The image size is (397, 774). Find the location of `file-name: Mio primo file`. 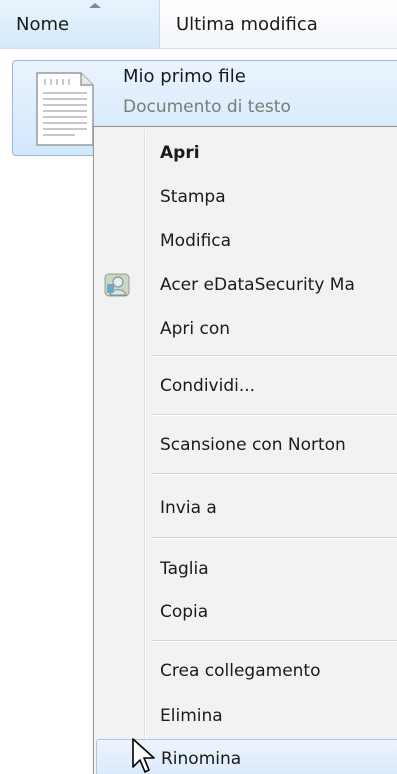

file-name: Mio primo file is located at coordinates (184, 76).